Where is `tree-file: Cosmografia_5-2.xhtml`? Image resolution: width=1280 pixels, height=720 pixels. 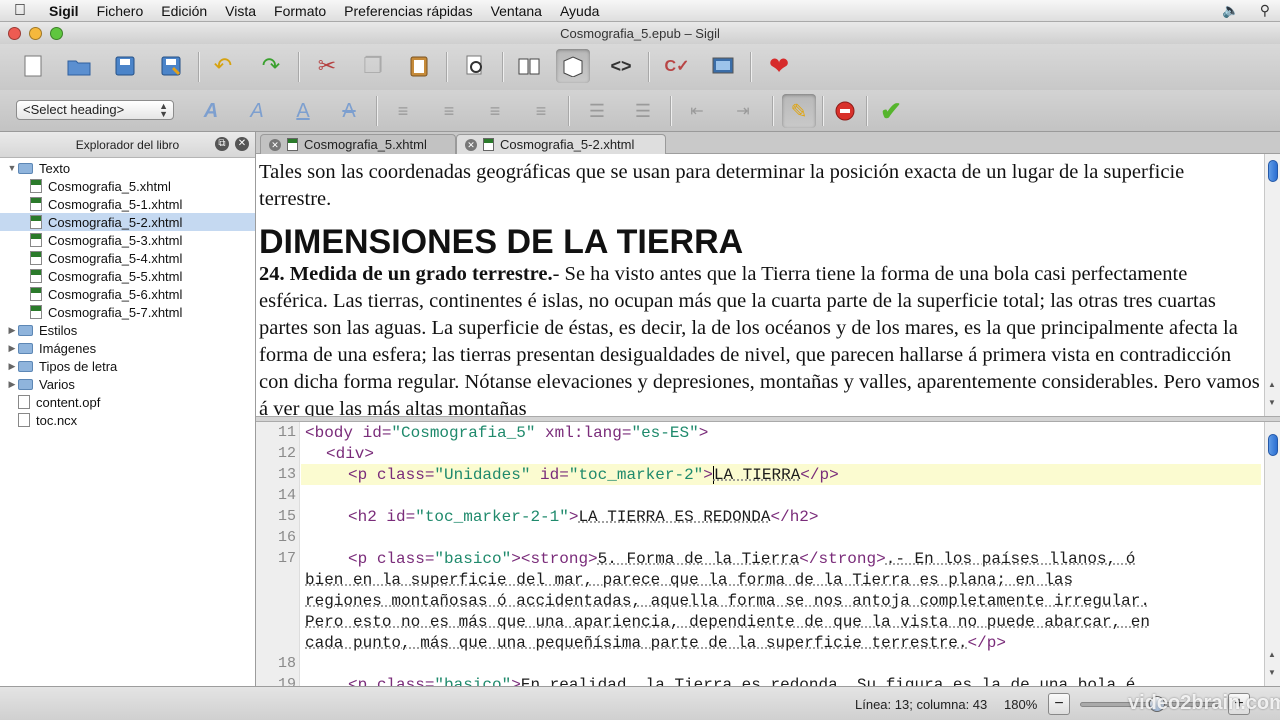
tree-file: Cosmografia_5-2.xhtml is located at coordinates (127, 222).